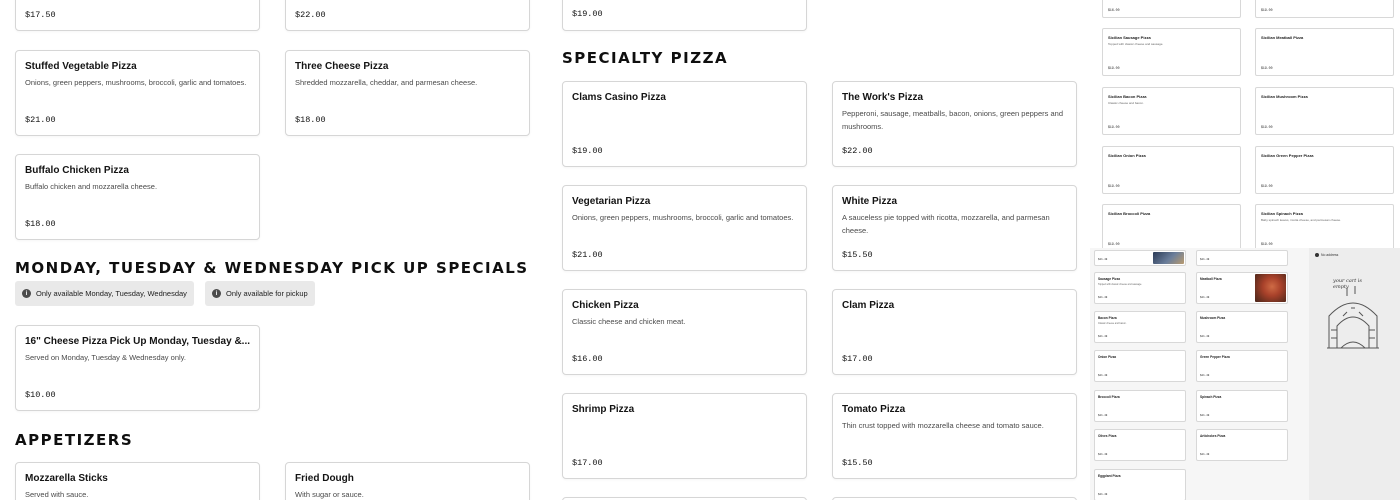  Describe the element at coordinates (954, 332) in the screenshot. I see `menu-item-card: Clam Pizza $17.00` at that location.